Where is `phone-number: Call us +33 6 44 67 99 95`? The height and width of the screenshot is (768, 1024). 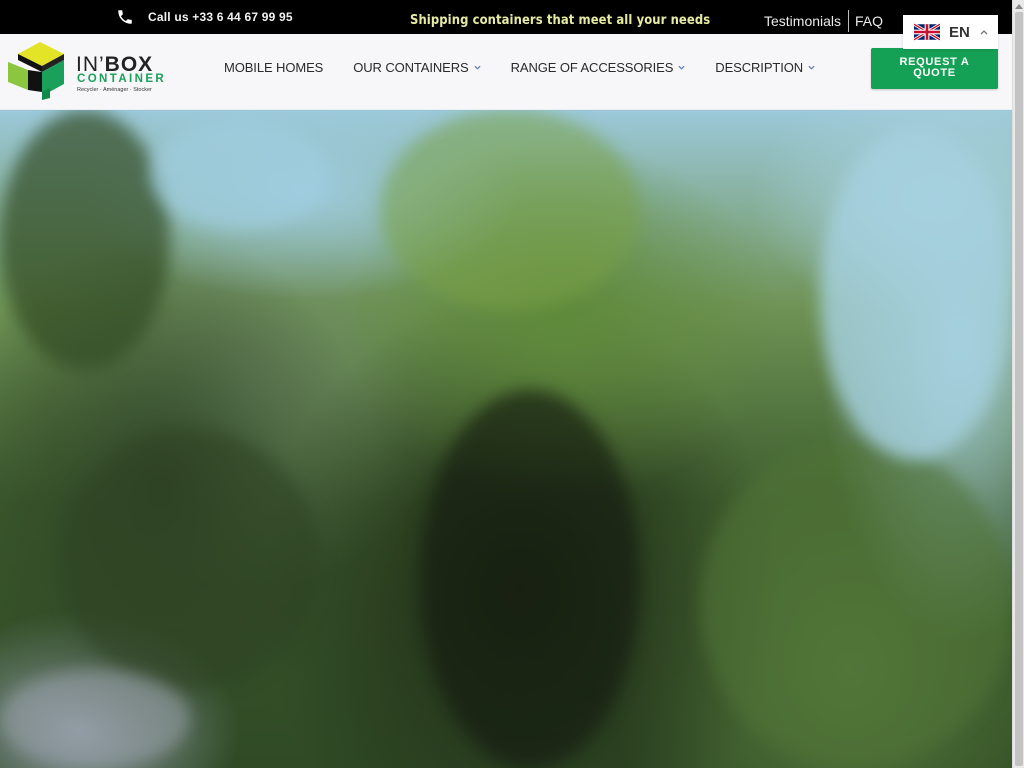 phone-number: Call us +33 6 44 67 99 95 is located at coordinates (220, 17).